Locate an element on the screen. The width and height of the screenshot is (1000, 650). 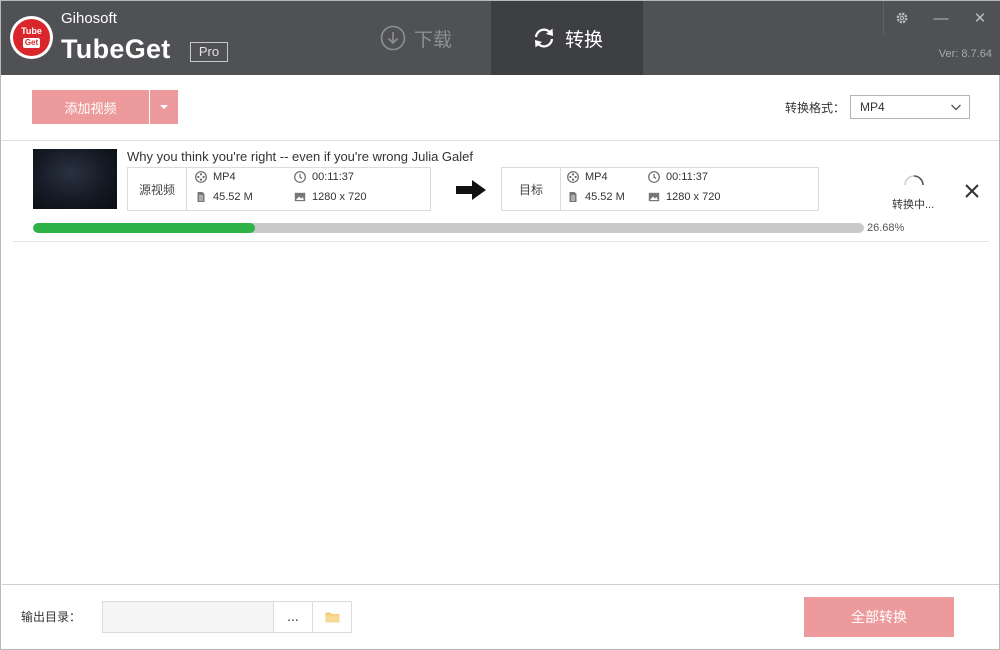
progress-bar is located at coordinates (448, 228).